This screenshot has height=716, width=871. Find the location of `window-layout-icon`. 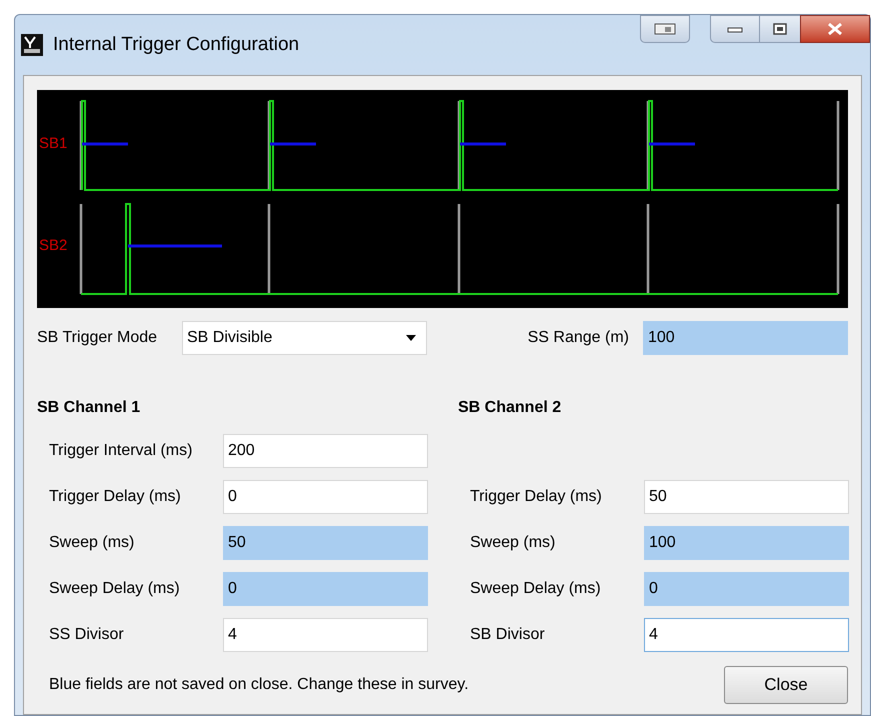

window-layout-icon is located at coordinates (665, 29).